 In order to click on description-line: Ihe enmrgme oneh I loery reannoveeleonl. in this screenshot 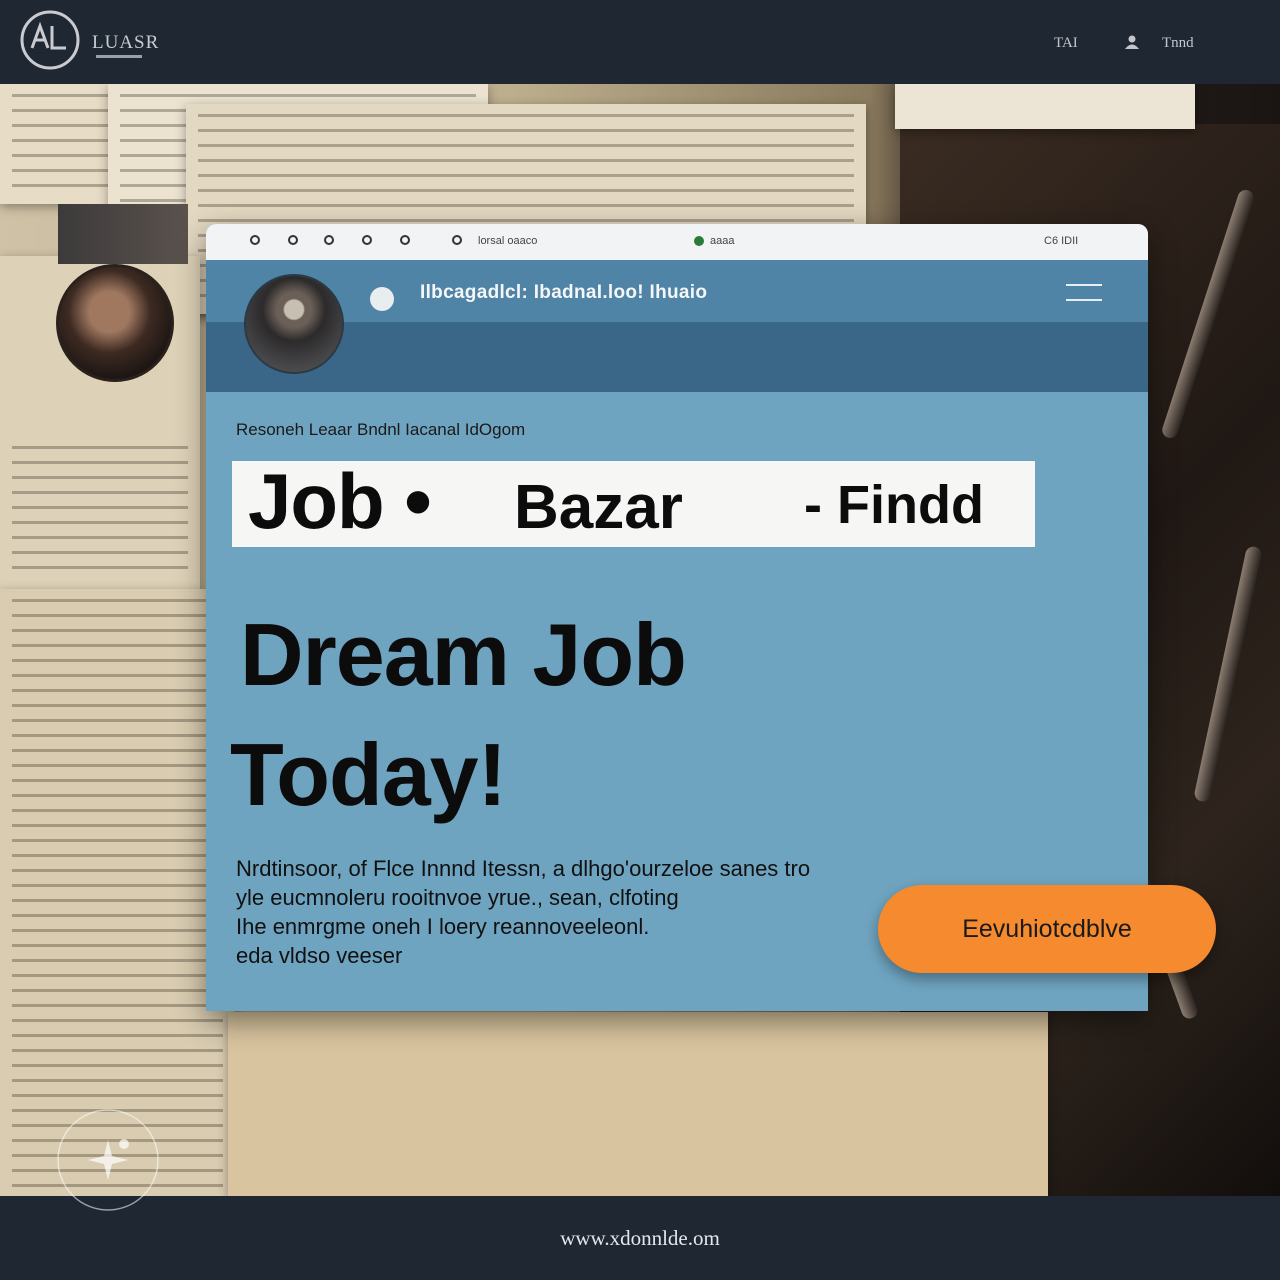, I will do `click(443, 926)`.